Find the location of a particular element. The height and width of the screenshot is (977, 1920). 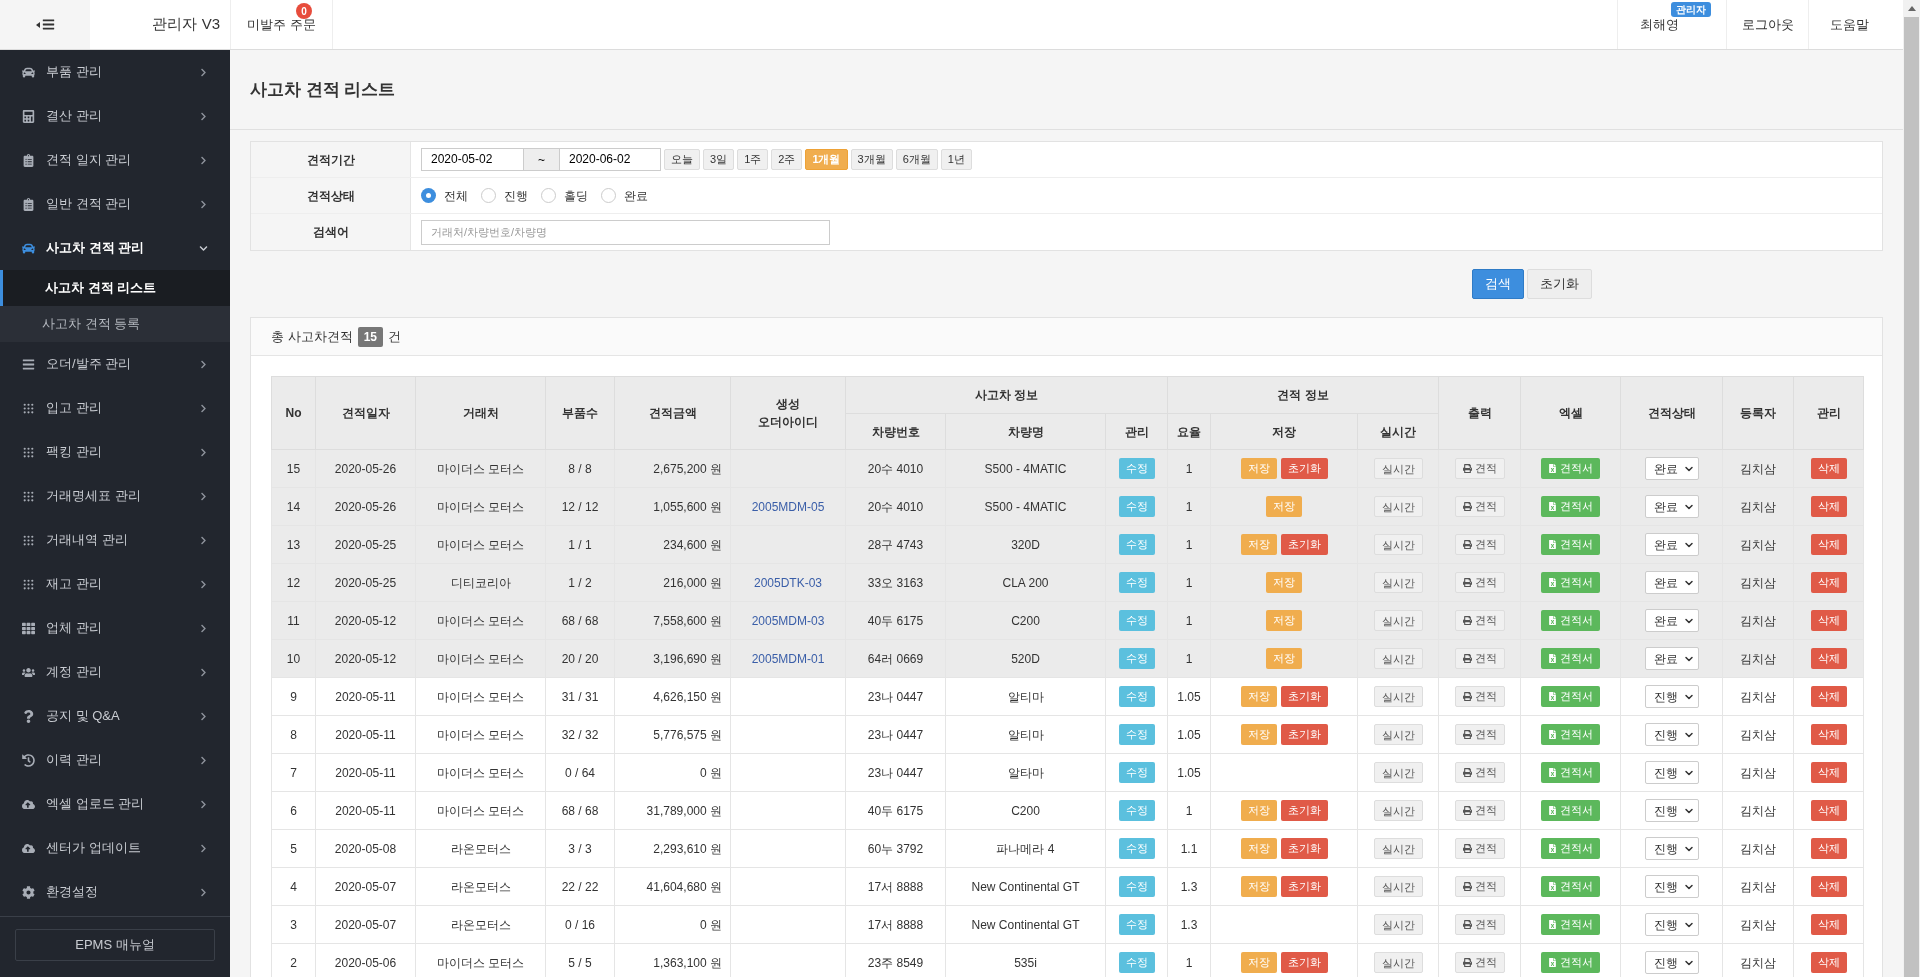

status-radio: 홀딩 is located at coordinates (564, 195).